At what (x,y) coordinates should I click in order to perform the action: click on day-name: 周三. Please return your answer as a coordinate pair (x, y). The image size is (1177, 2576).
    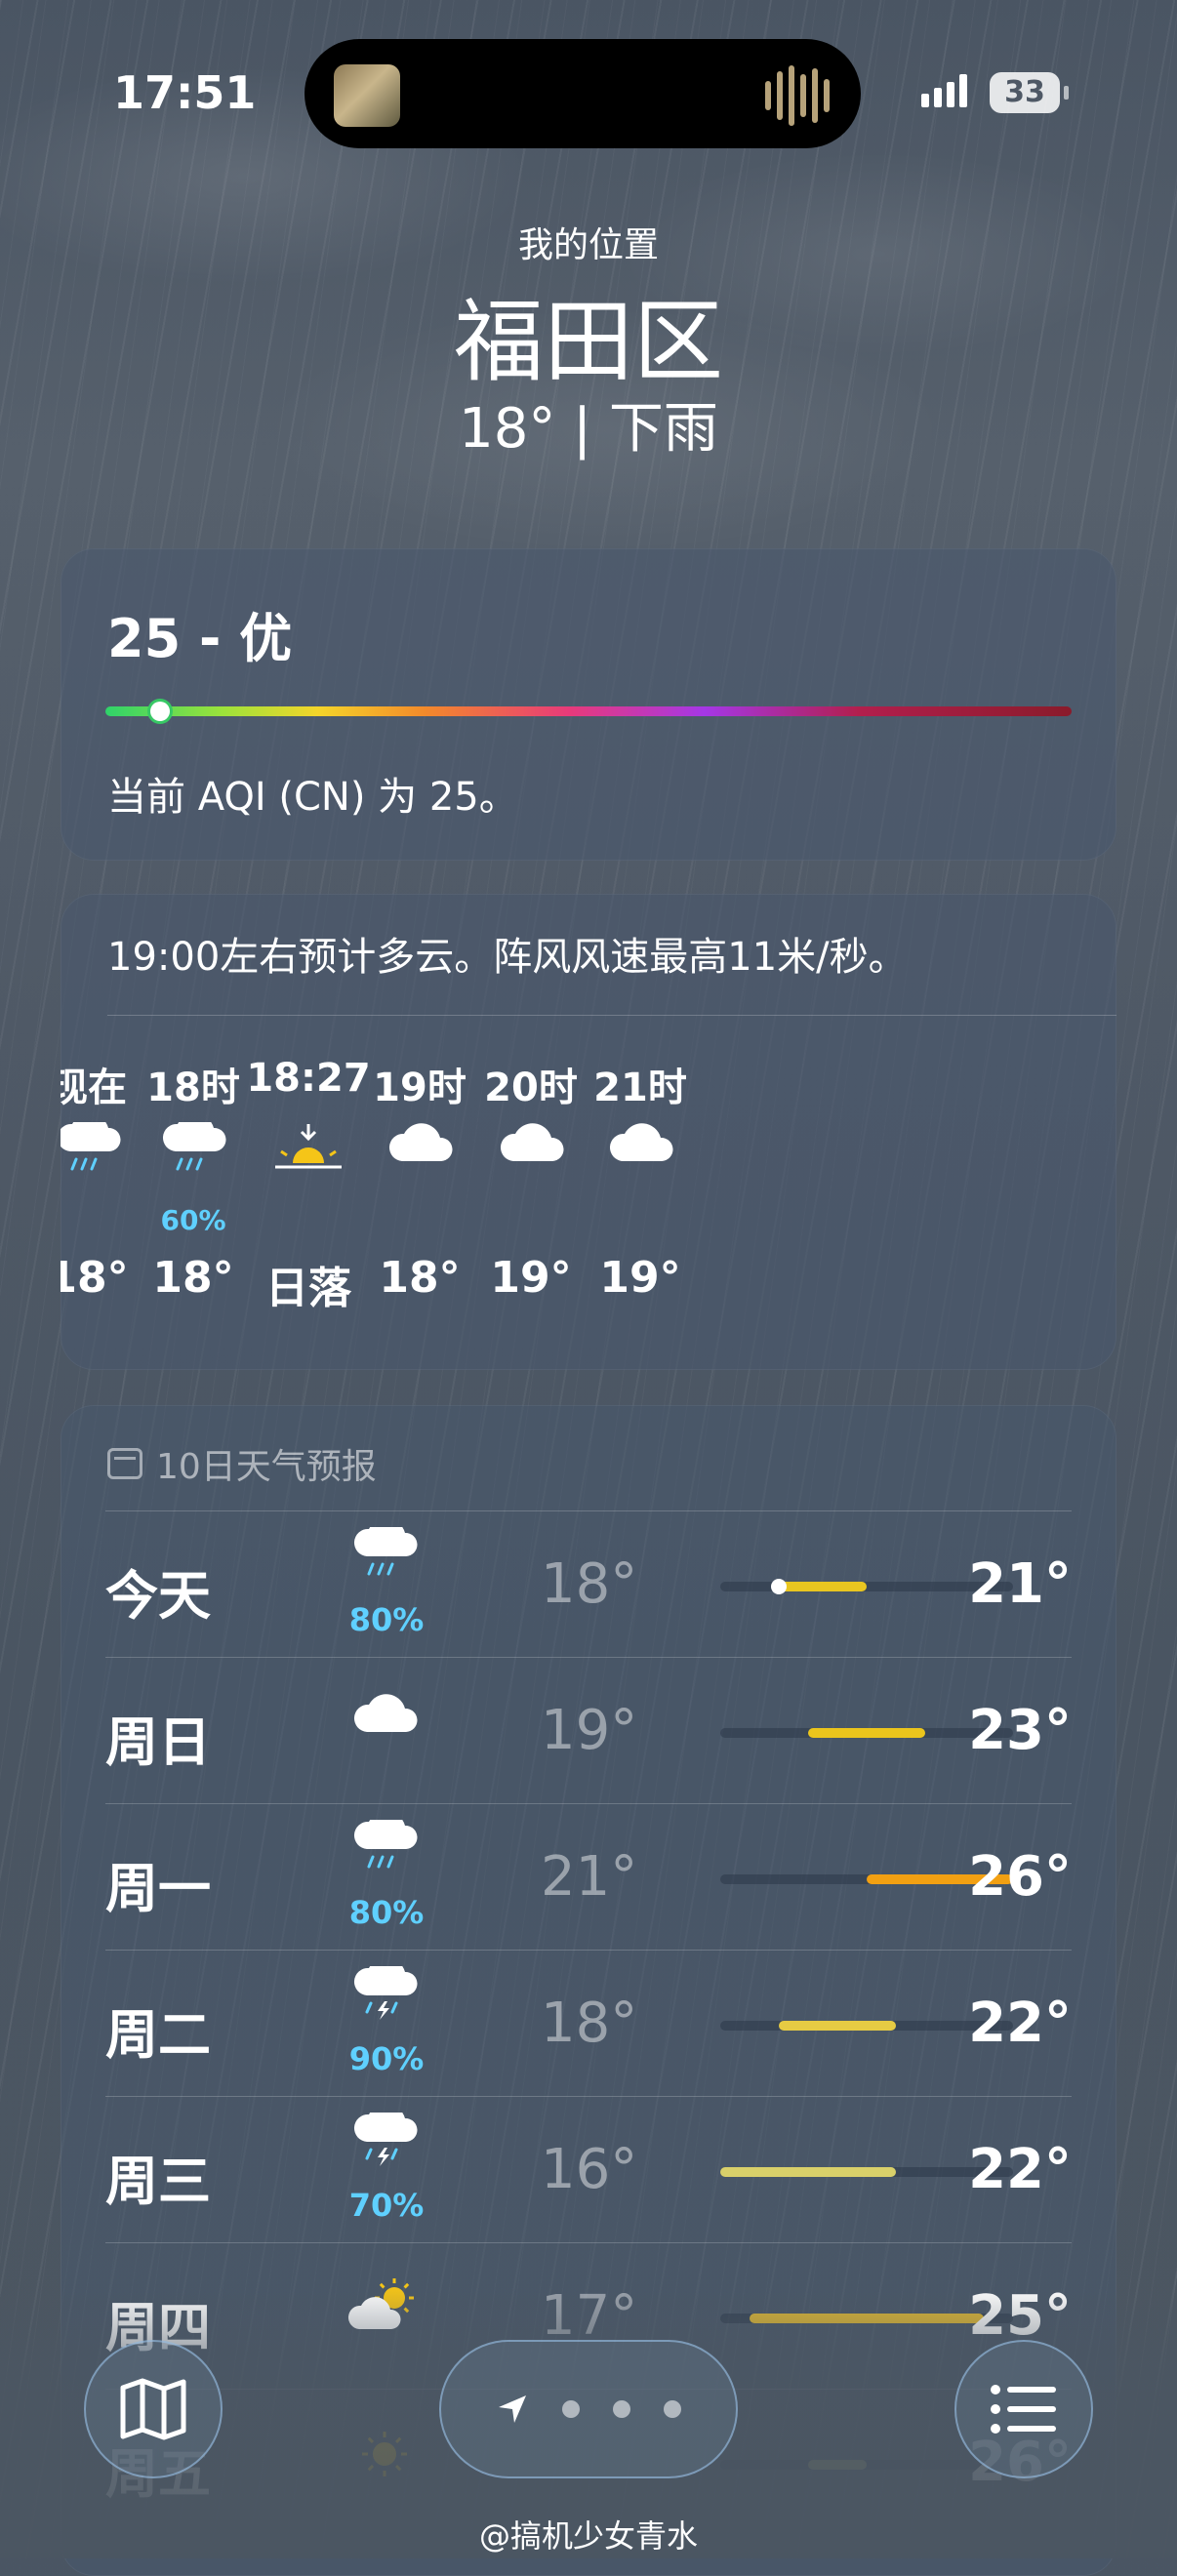
    Looking at the image, I should click on (158, 2181).